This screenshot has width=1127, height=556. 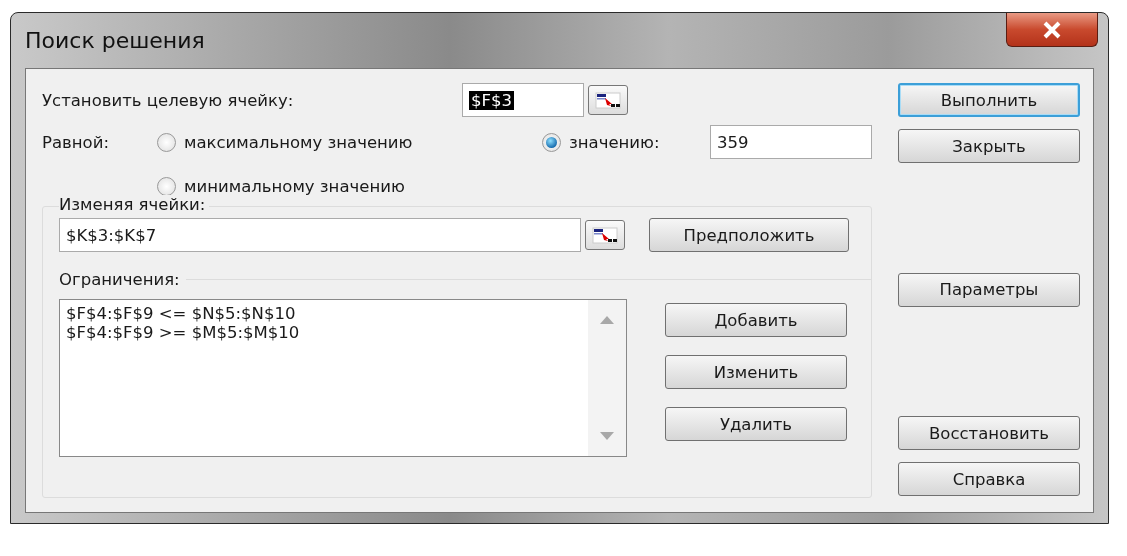 What do you see at coordinates (756, 372) in the screenshot?
I see `dialog-button: Изменить` at bounding box center [756, 372].